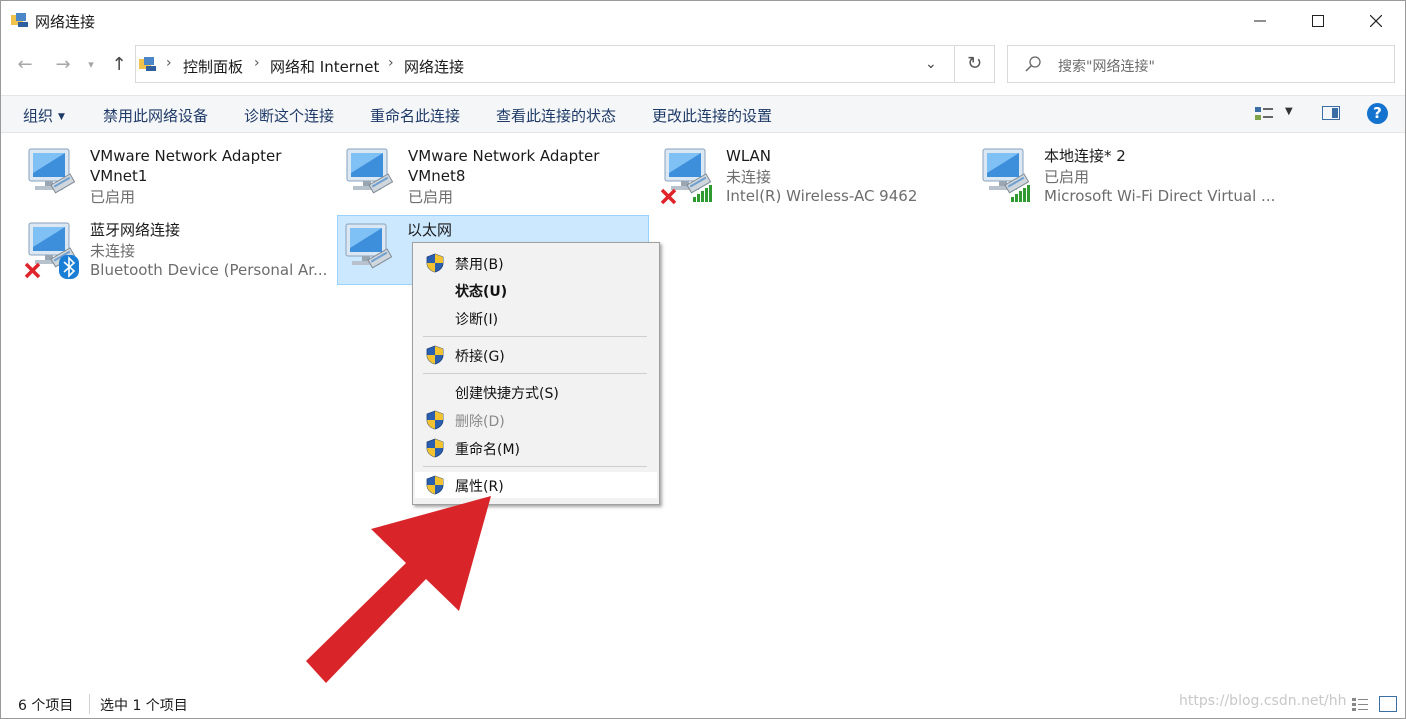 This screenshot has width=1406, height=719. I want to click on minimize-icon, so click(1260, 21).